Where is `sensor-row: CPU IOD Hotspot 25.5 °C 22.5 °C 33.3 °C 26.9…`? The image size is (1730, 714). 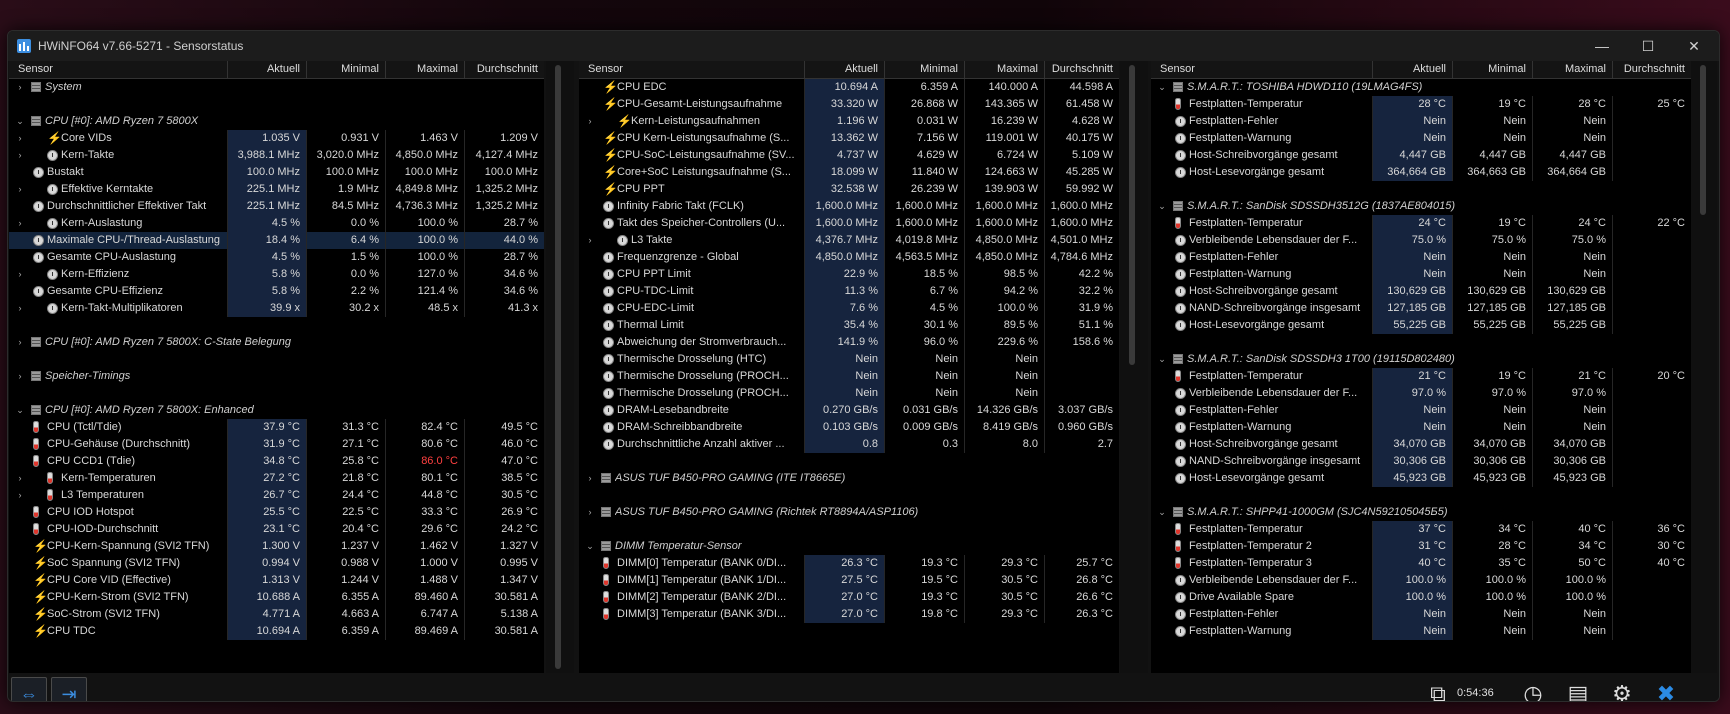
sensor-row: CPU IOD Hotspot 25.5 °C 22.5 °C 33.3 °C 26.9… is located at coordinates (276, 512).